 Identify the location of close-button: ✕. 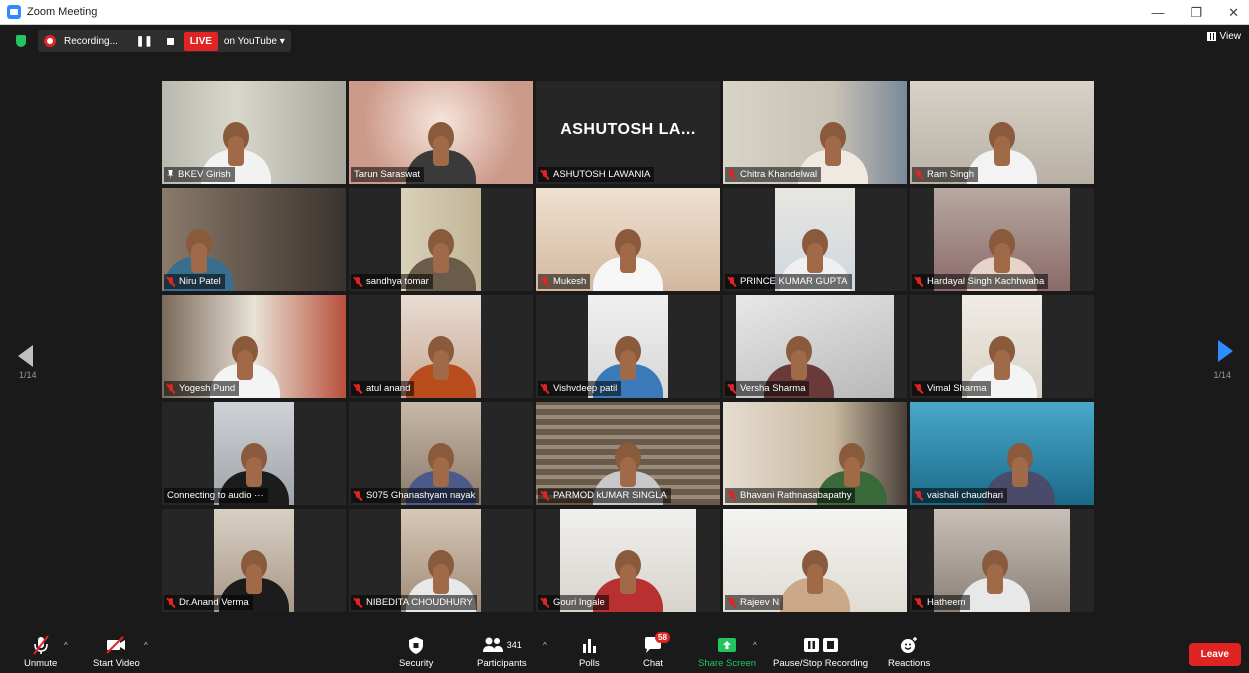
(1233, 13).